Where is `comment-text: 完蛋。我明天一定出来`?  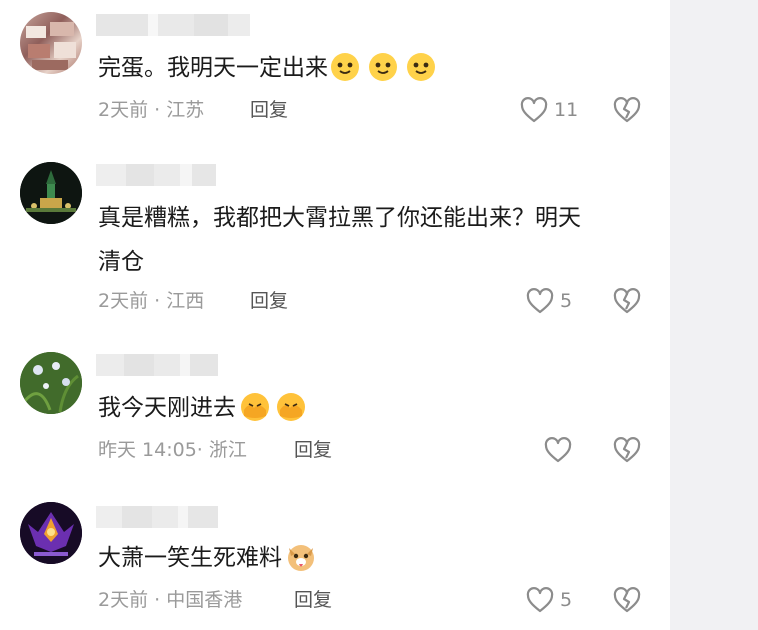
comment-text: 完蛋。我明天一定出来 is located at coordinates (378, 68).